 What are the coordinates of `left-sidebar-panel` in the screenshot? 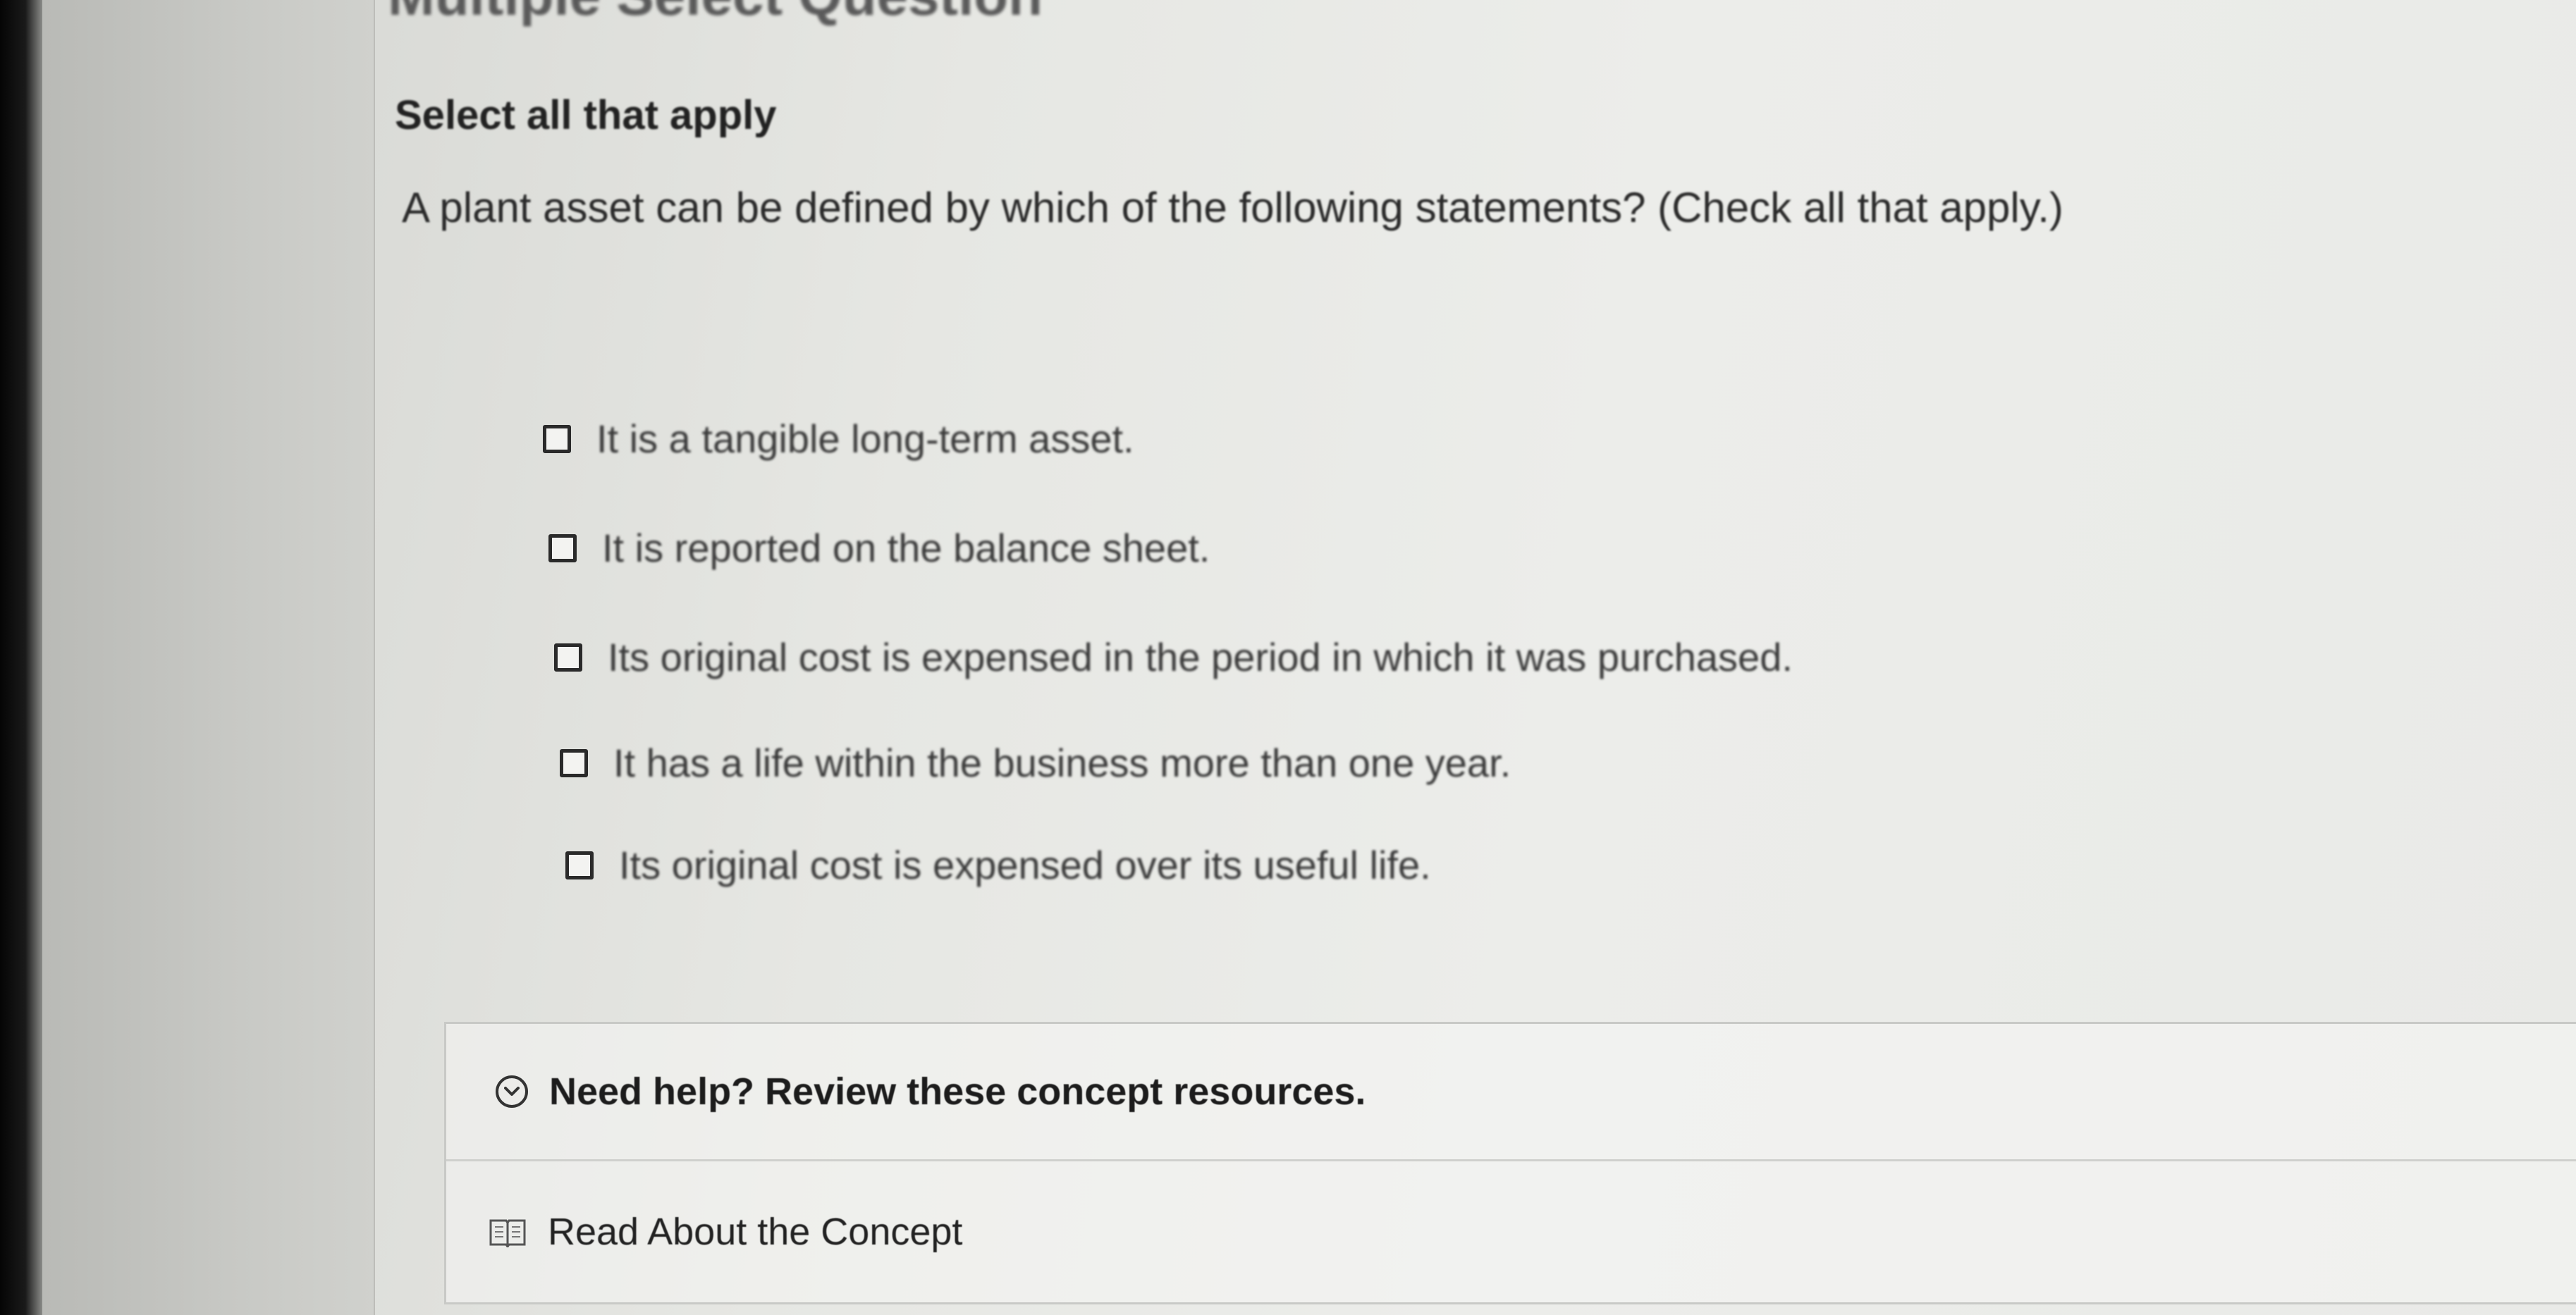 It's located at (208, 657).